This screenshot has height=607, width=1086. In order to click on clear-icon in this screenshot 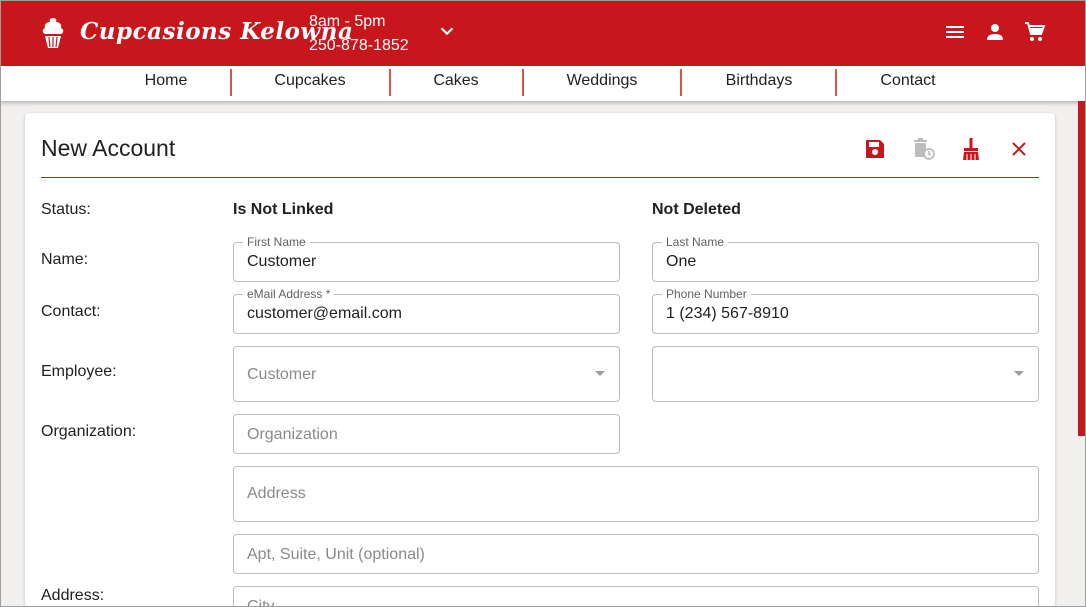, I will do `click(971, 149)`.